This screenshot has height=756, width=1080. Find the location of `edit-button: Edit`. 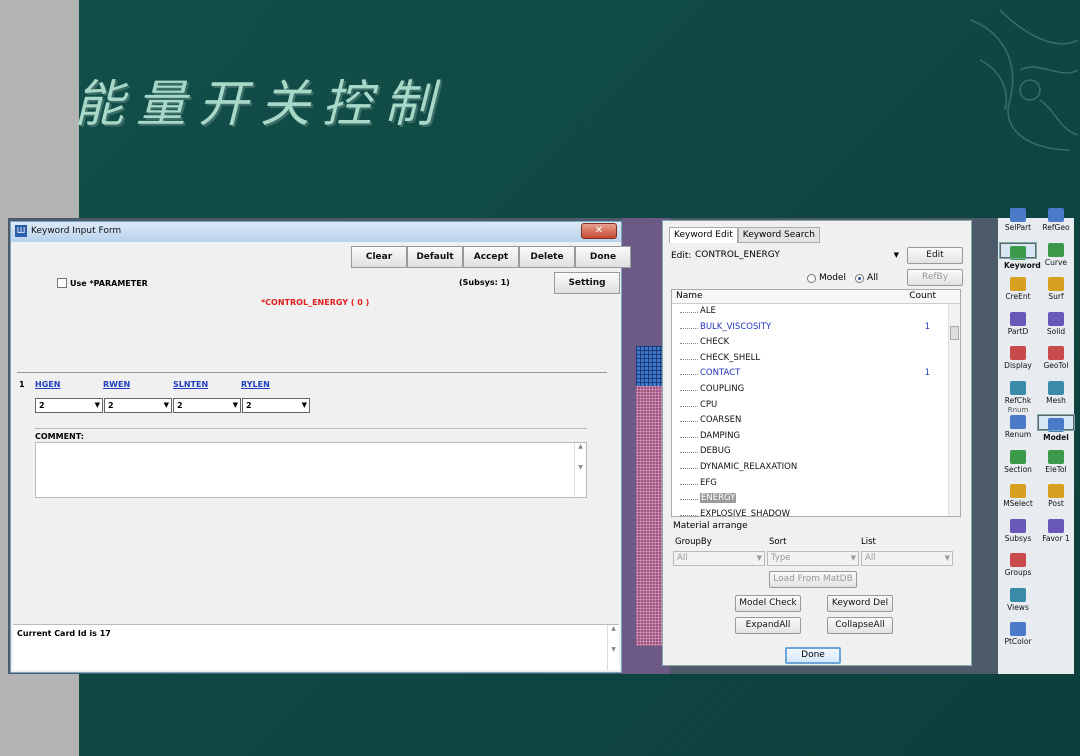

edit-button: Edit is located at coordinates (935, 255).